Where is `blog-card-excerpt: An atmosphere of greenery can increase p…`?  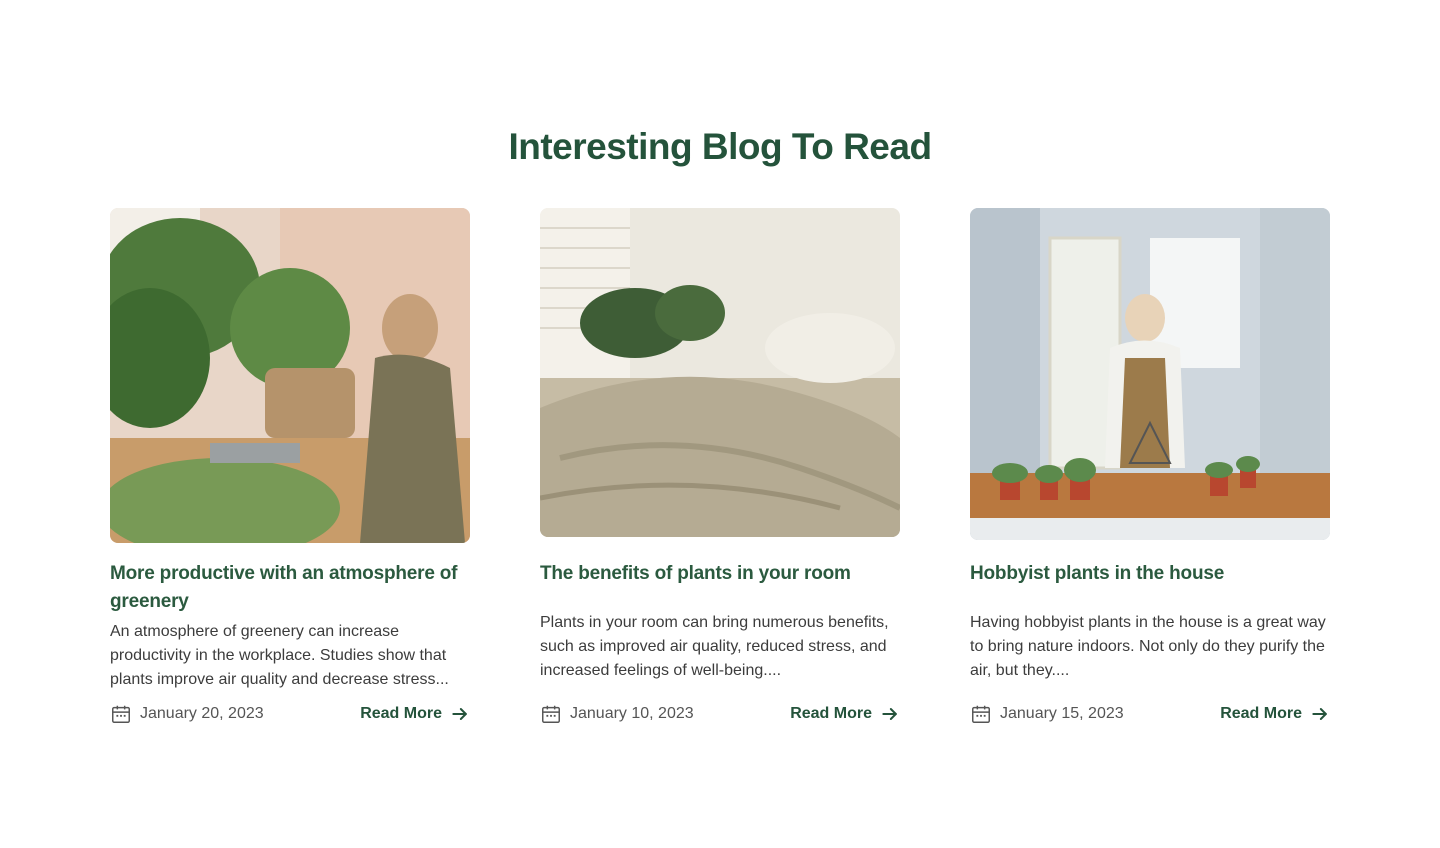
blog-card-excerpt: An atmosphere of greenery can increase p… is located at coordinates (279, 655).